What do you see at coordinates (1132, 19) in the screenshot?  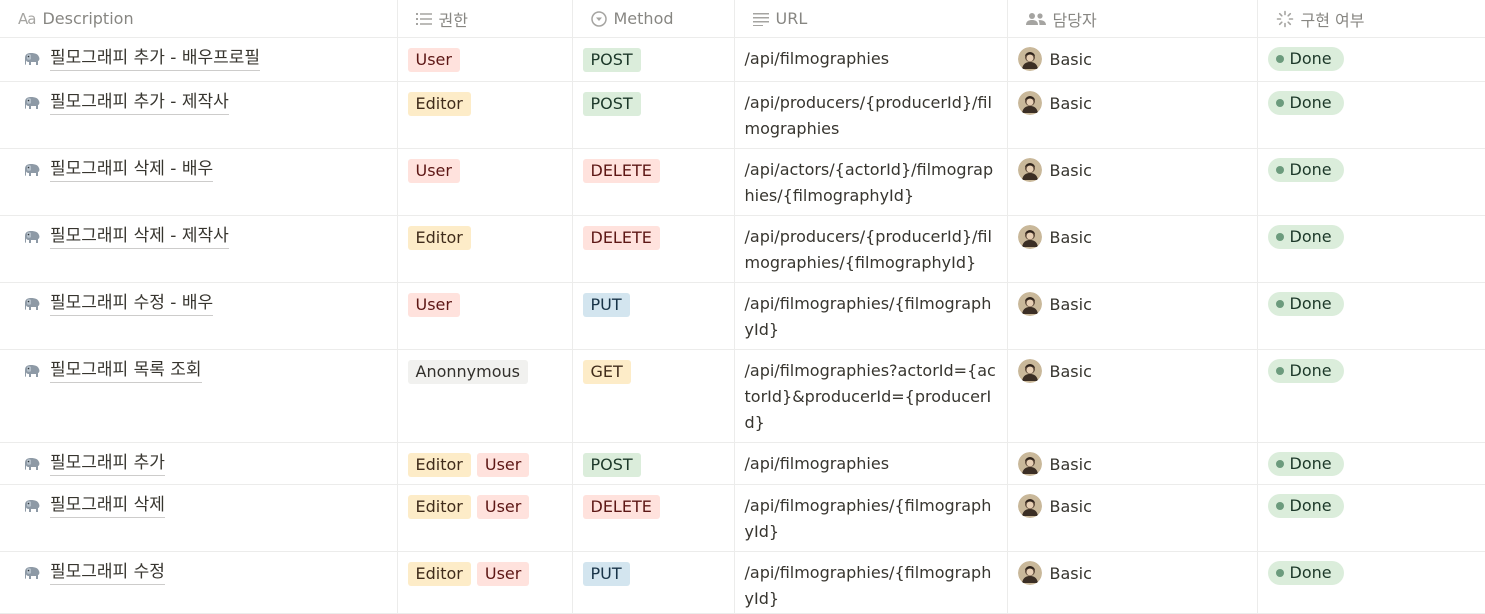 I see `column-header-assignee: 담당자` at bounding box center [1132, 19].